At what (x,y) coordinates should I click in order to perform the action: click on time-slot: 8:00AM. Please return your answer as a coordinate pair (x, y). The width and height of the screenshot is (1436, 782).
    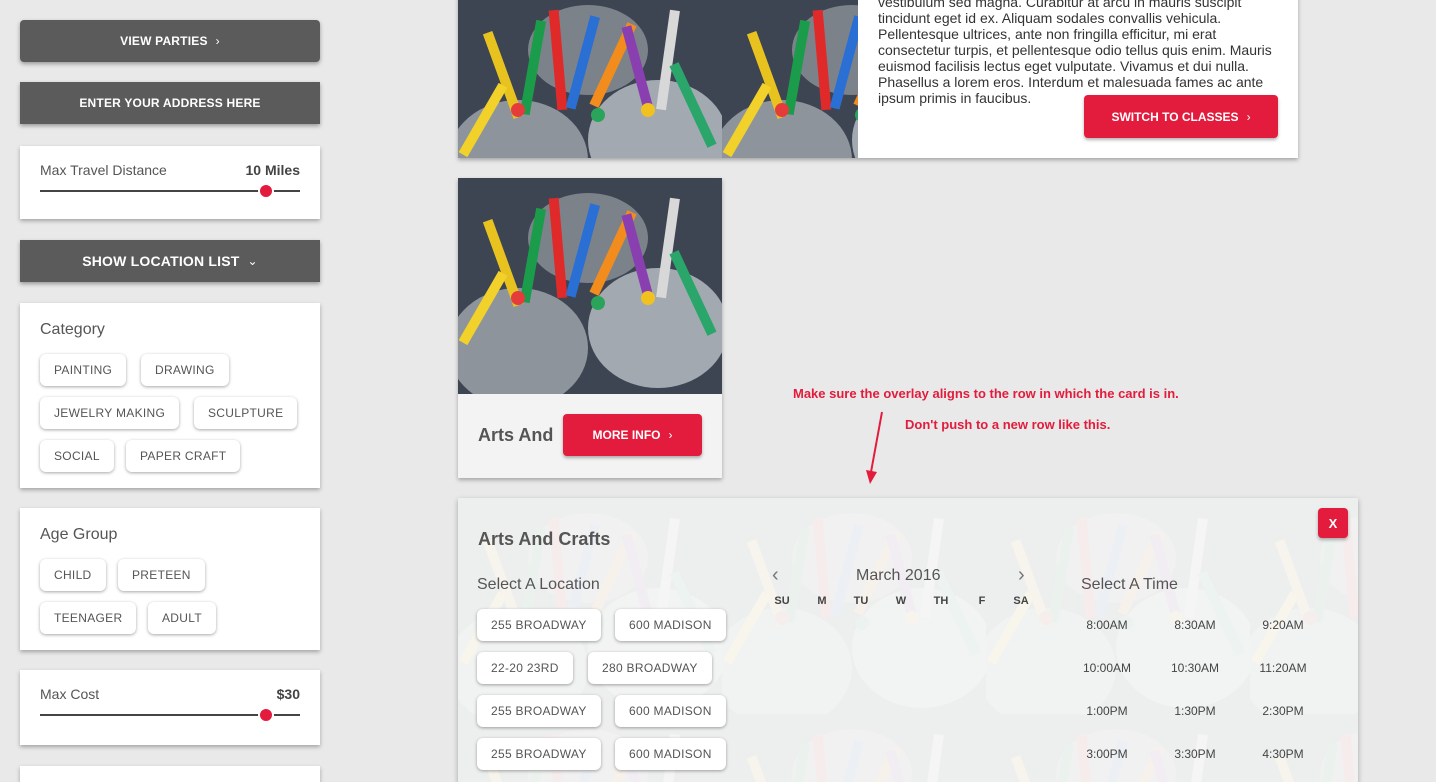
    Looking at the image, I should click on (1107, 625).